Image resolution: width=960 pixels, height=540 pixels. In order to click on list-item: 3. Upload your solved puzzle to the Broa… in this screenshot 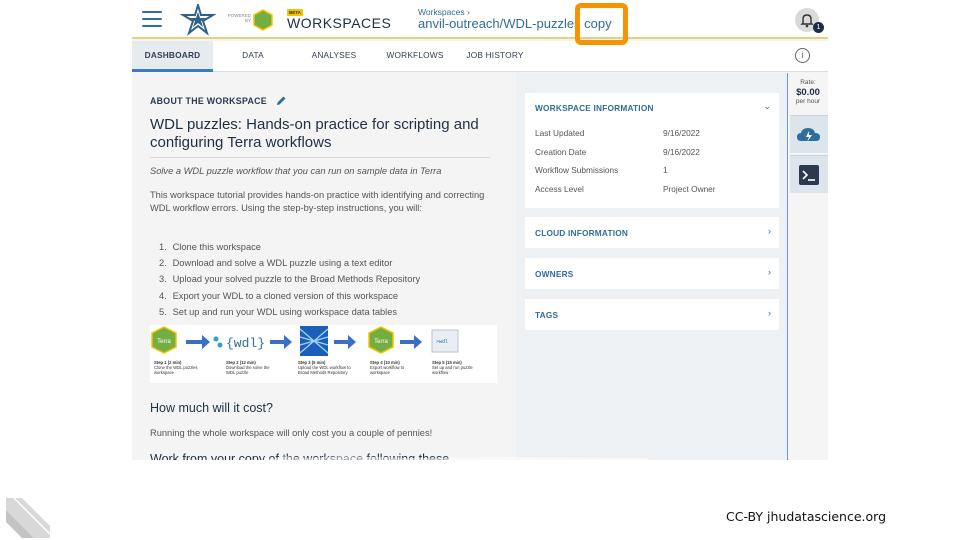, I will do `click(290, 279)`.